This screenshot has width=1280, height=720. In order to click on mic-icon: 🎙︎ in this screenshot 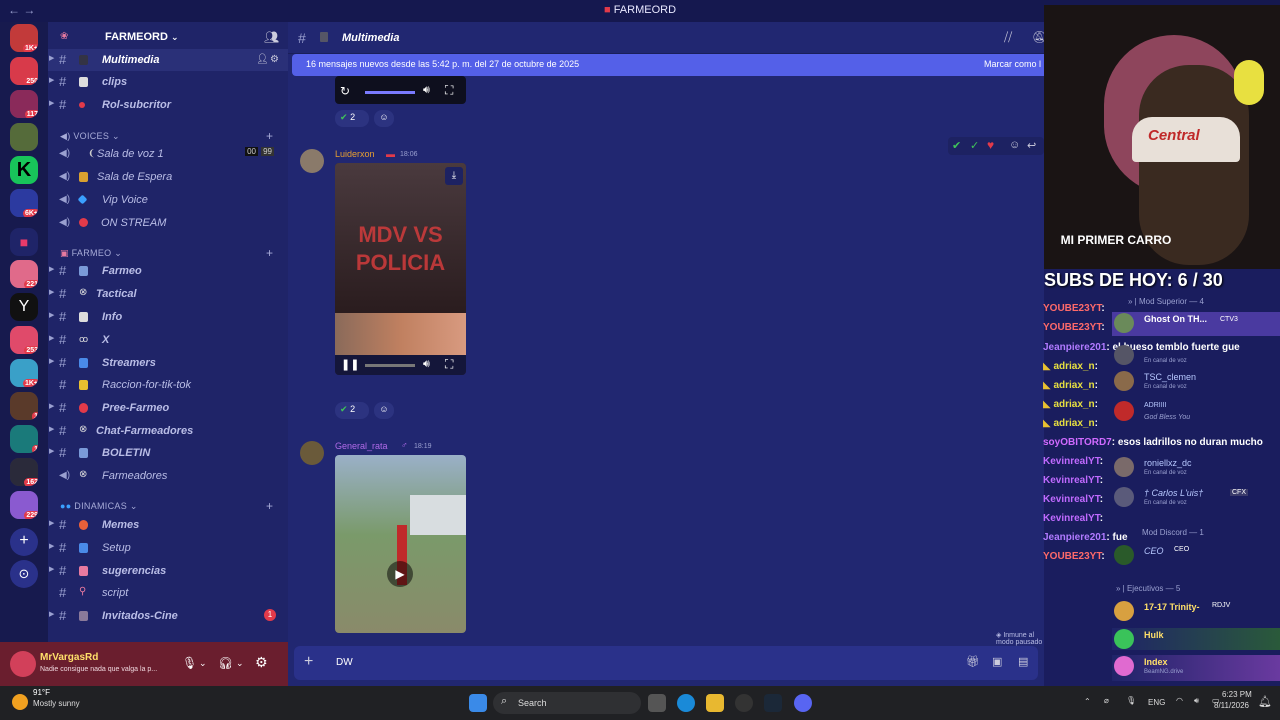, I will do `click(1131, 700)`.